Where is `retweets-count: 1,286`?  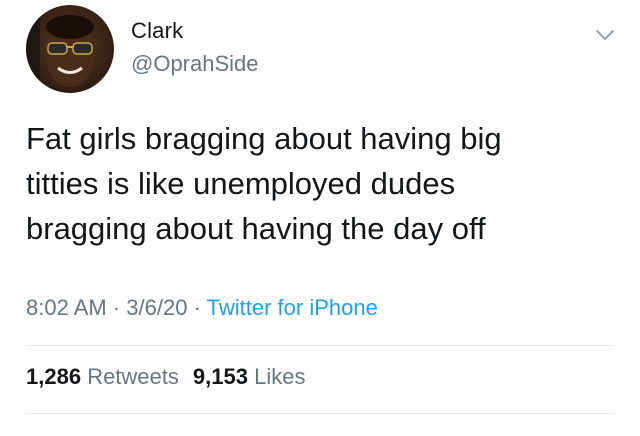 retweets-count: 1,286 is located at coordinates (54, 376).